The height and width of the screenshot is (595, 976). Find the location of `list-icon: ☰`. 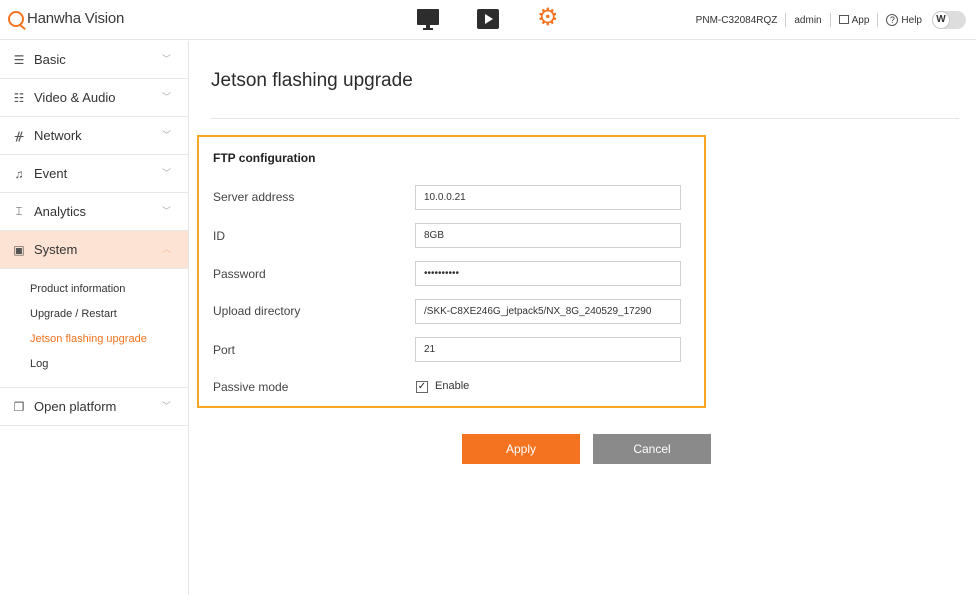

list-icon: ☰ is located at coordinates (19, 59).